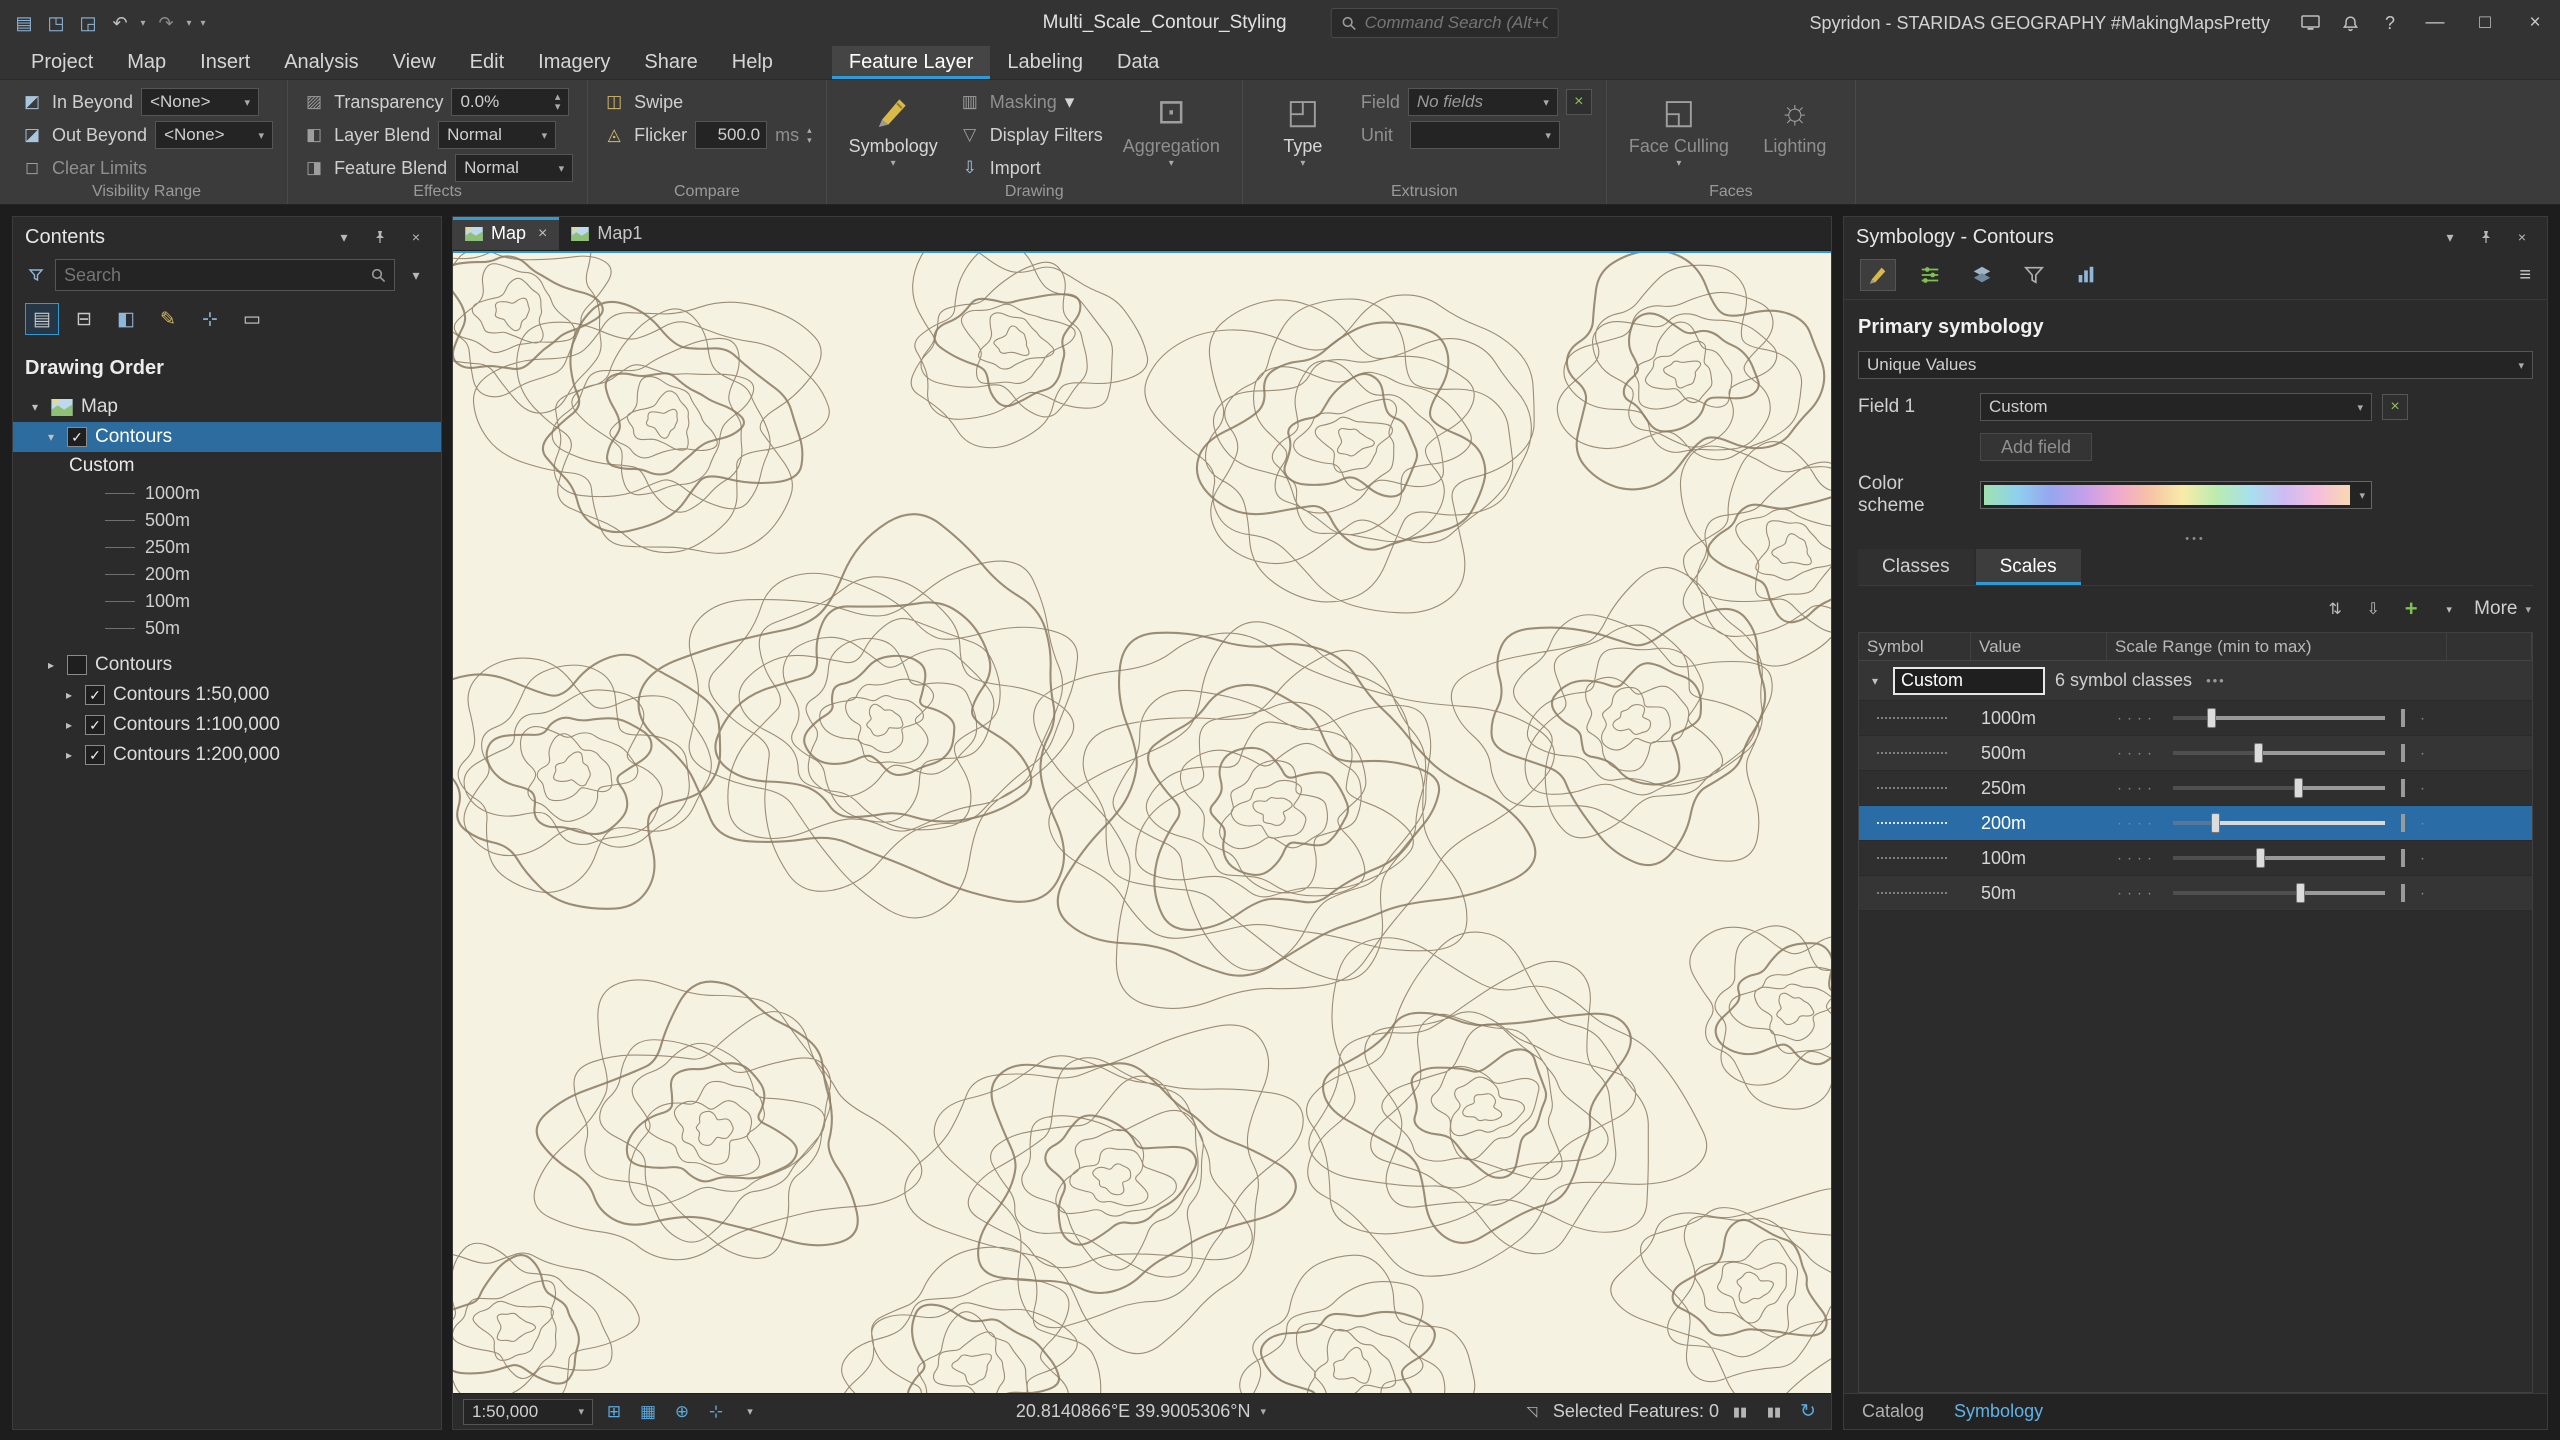 This screenshot has height=1440, width=2560. Describe the element at coordinates (2350, 23) in the screenshot. I see `notifications-bell-icon` at that location.